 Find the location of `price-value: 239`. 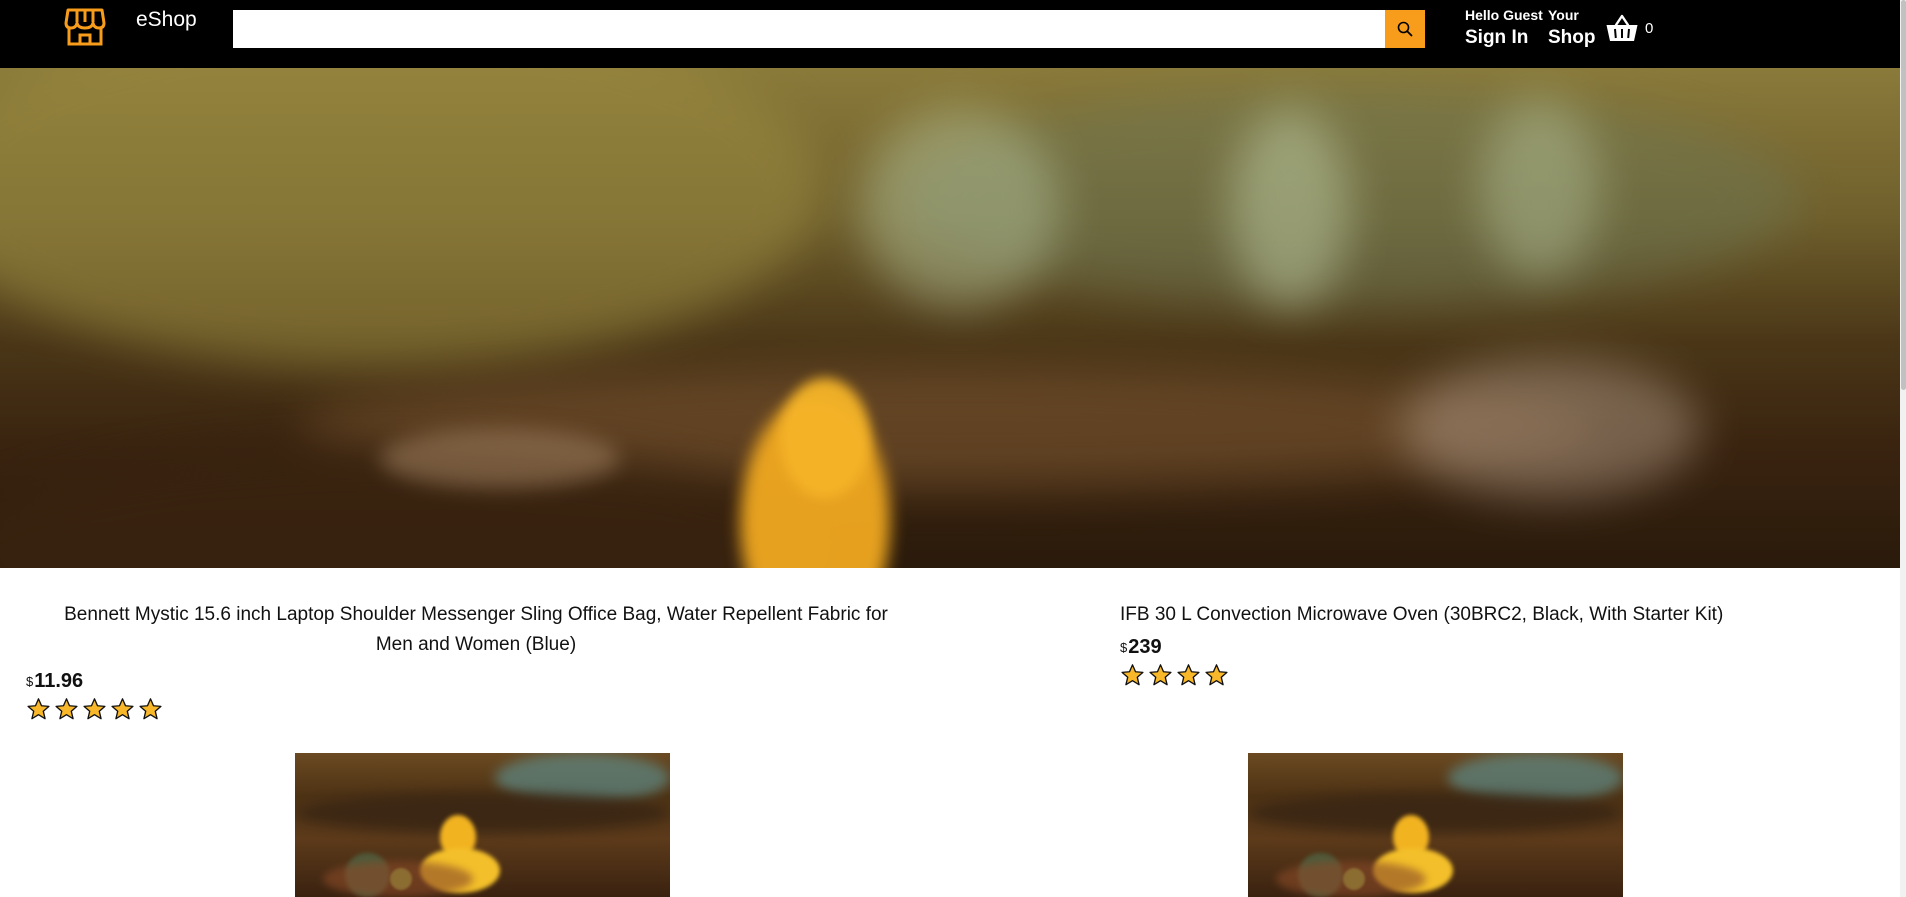

price-value: 239 is located at coordinates (1145, 647).